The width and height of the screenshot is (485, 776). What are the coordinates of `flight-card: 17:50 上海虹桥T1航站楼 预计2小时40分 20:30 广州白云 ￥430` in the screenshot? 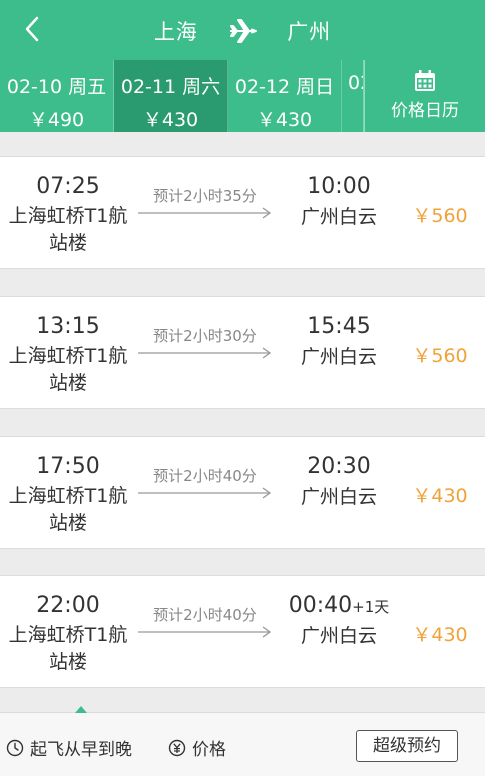 It's located at (242, 492).